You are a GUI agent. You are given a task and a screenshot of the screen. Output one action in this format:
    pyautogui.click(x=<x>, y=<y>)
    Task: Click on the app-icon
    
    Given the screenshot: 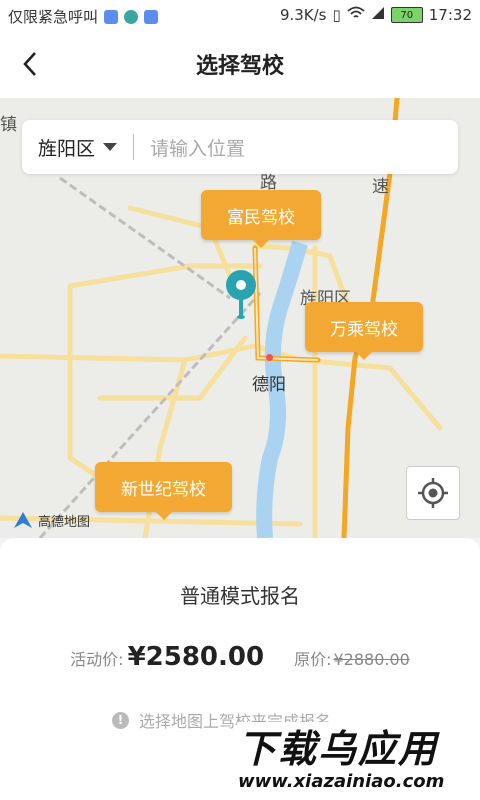 What is the action you would take?
    pyautogui.click(x=131, y=16)
    